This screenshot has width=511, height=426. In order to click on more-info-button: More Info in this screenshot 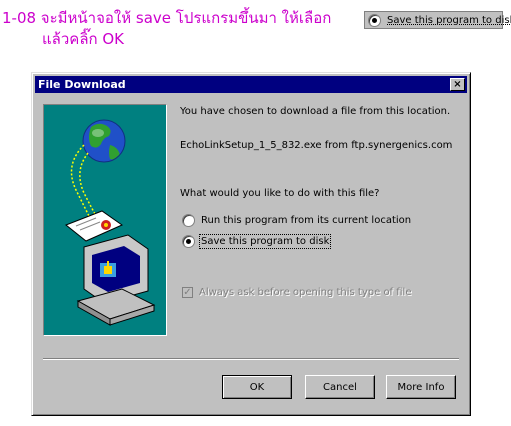, I will do `click(421, 387)`.